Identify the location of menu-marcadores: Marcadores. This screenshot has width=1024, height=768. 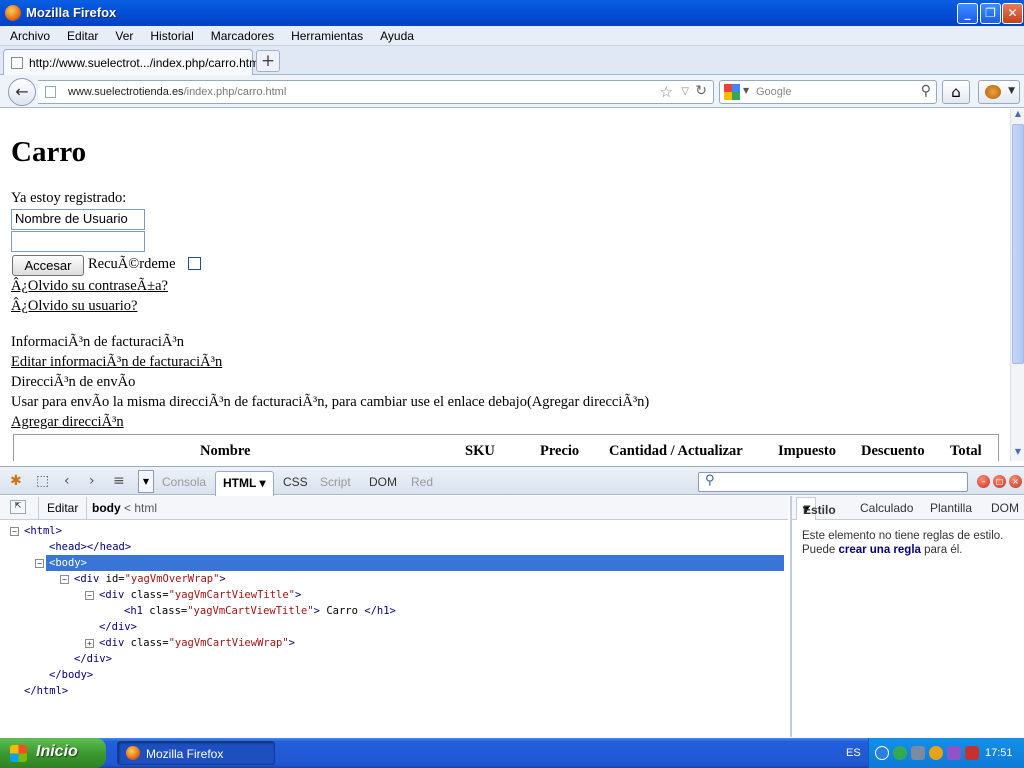
(241, 34).